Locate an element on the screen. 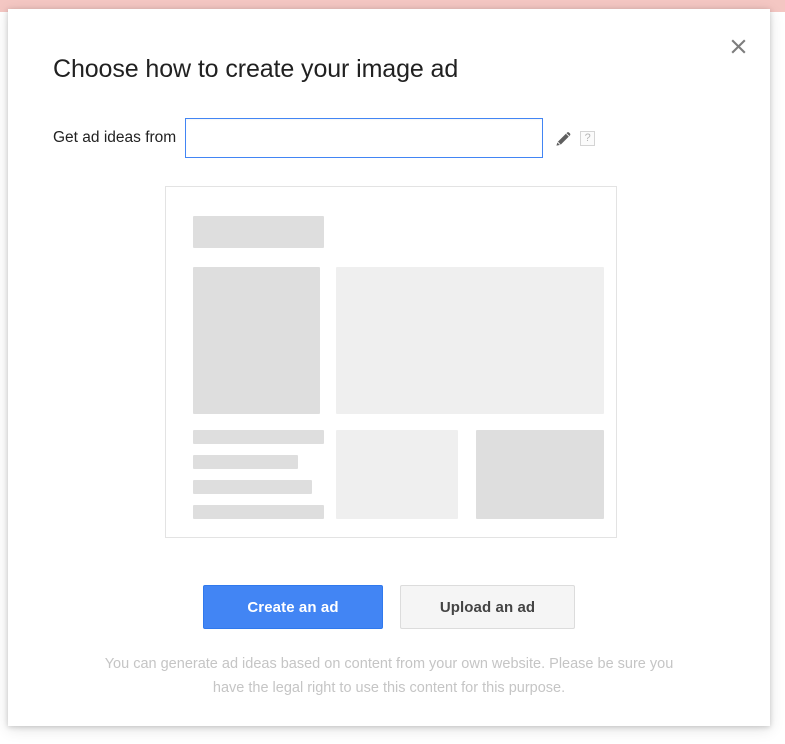 The image size is (785, 744). dialog-title: Choose how to create your image ad is located at coordinates (256, 69).